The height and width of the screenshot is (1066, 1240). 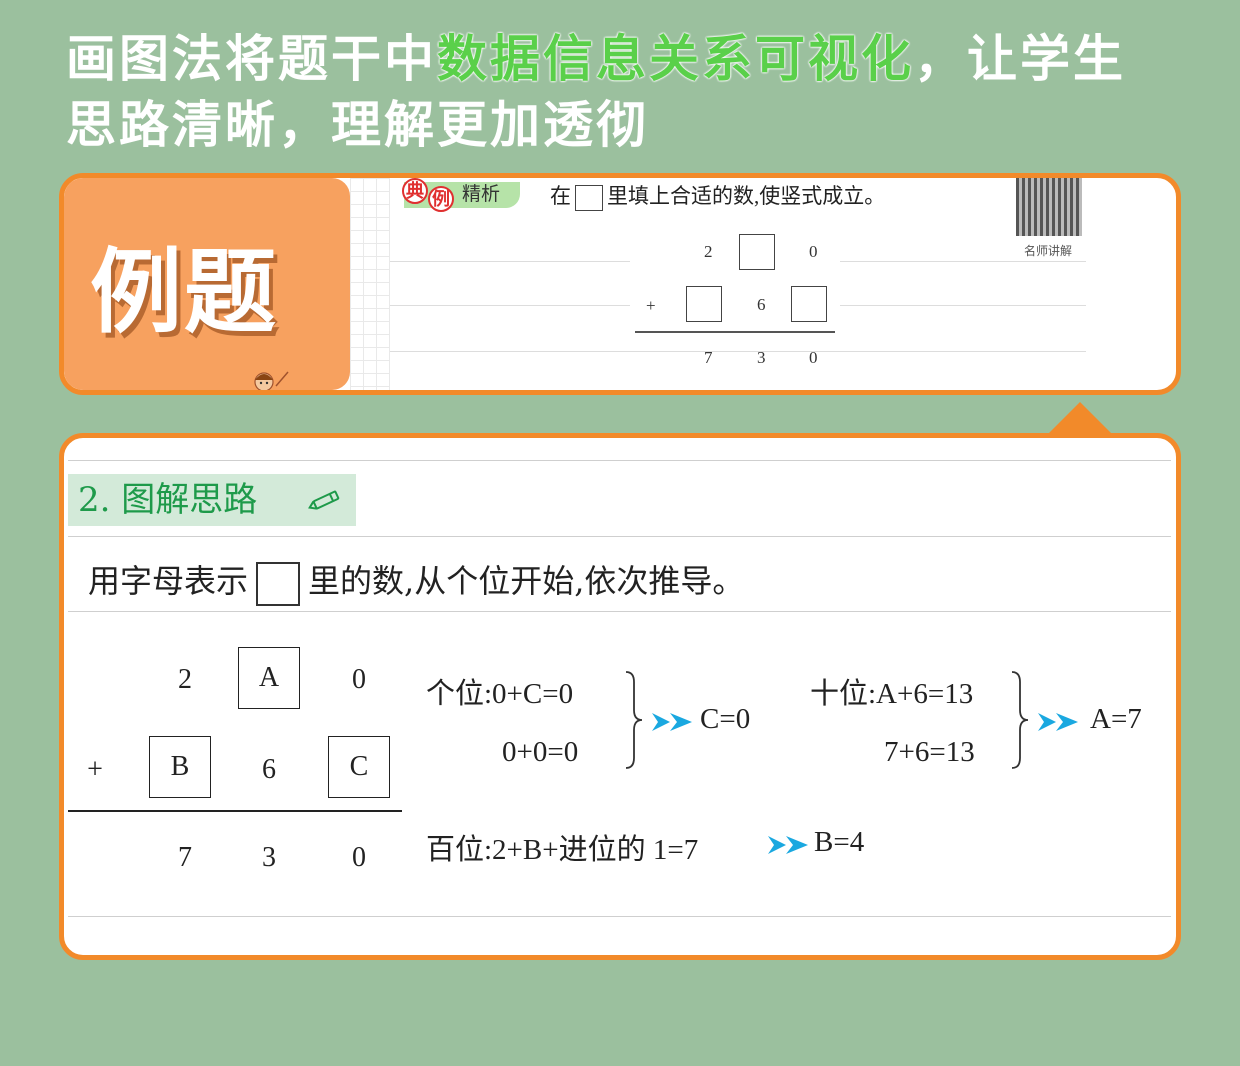 I want to click on tens-equation-2: 7+6=13, so click(x=929, y=752).